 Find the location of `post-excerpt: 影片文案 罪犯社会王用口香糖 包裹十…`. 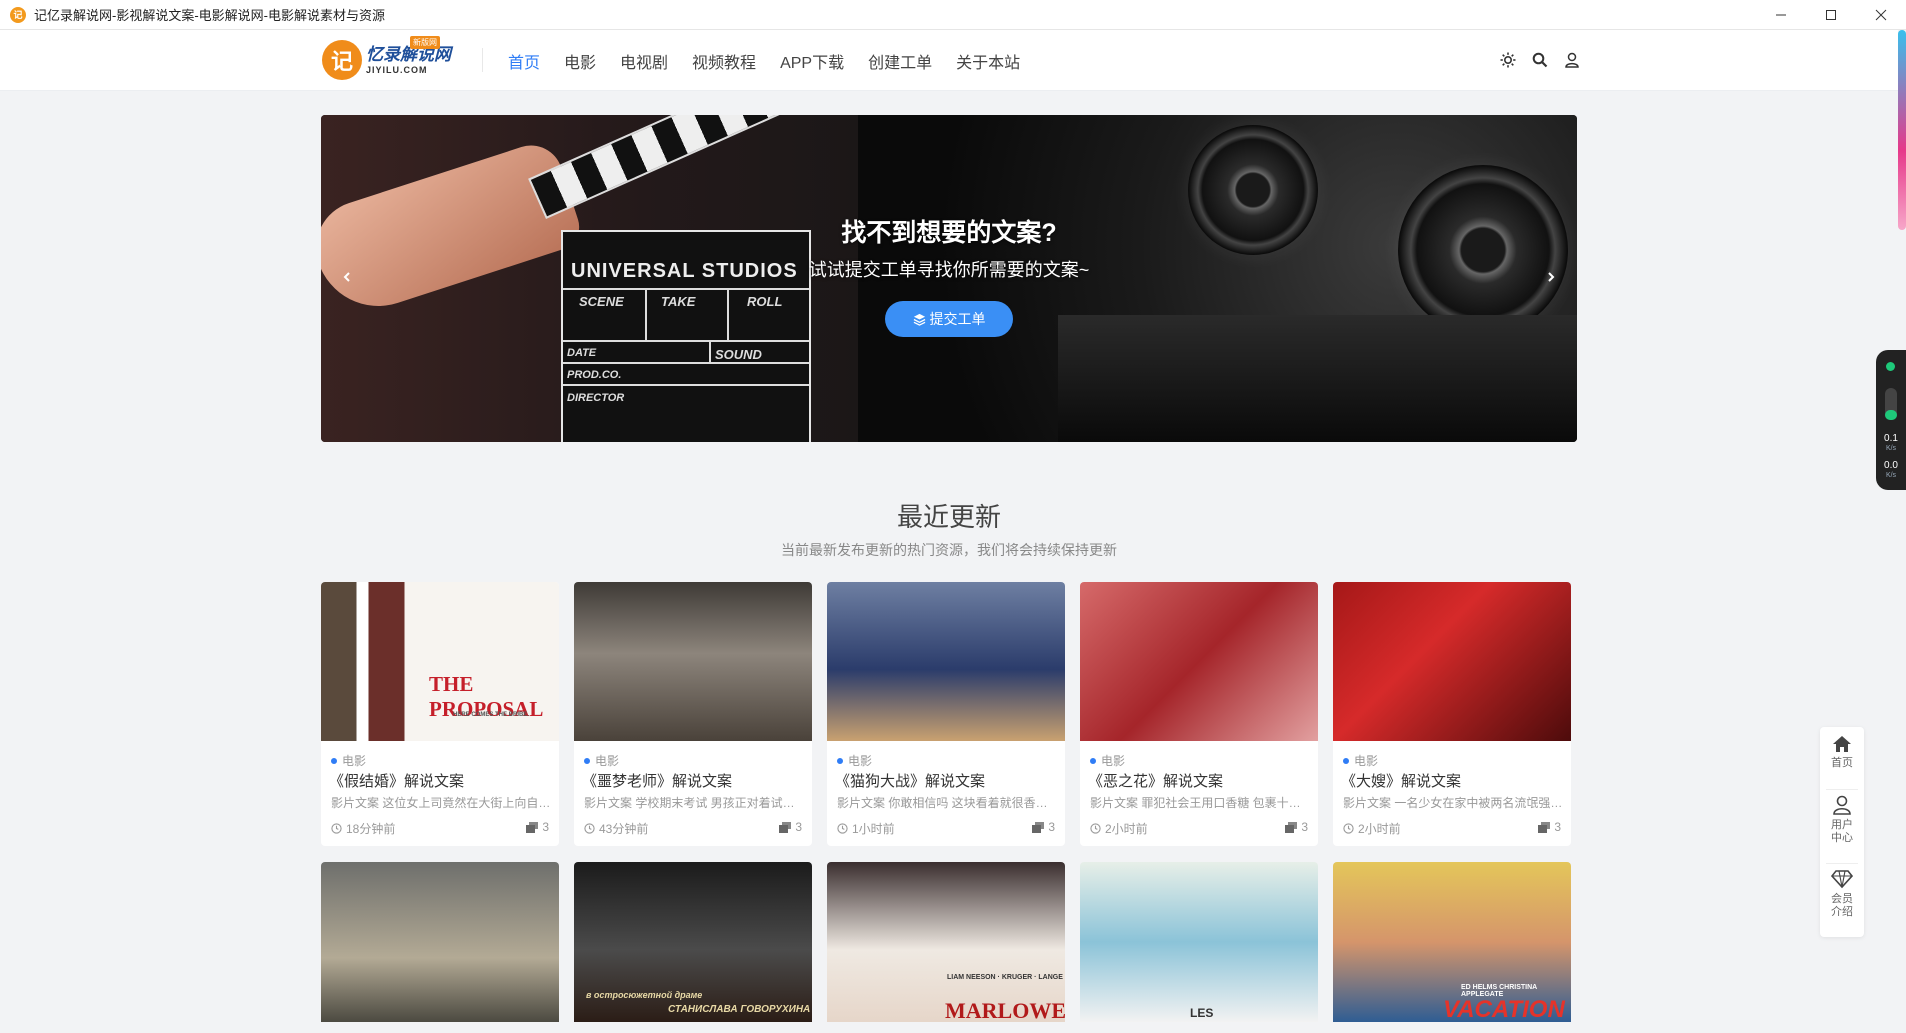

post-excerpt: 影片文案 罪犯社会王用口香糖 包裹十… is located at coordinates (1195, 803).